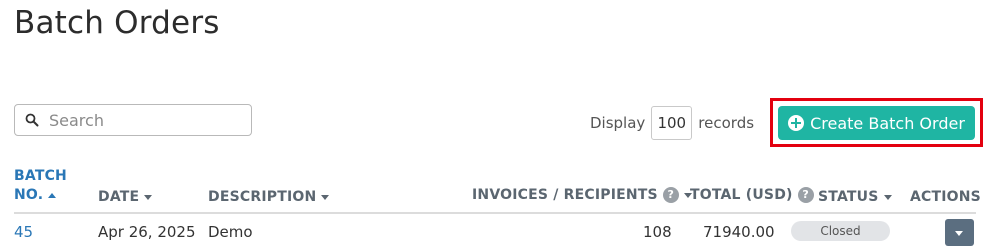  What do you see at coordinates (796, 123) in the screenshot?
I see `plus-circle-icon` at bounding box center [796, 123].